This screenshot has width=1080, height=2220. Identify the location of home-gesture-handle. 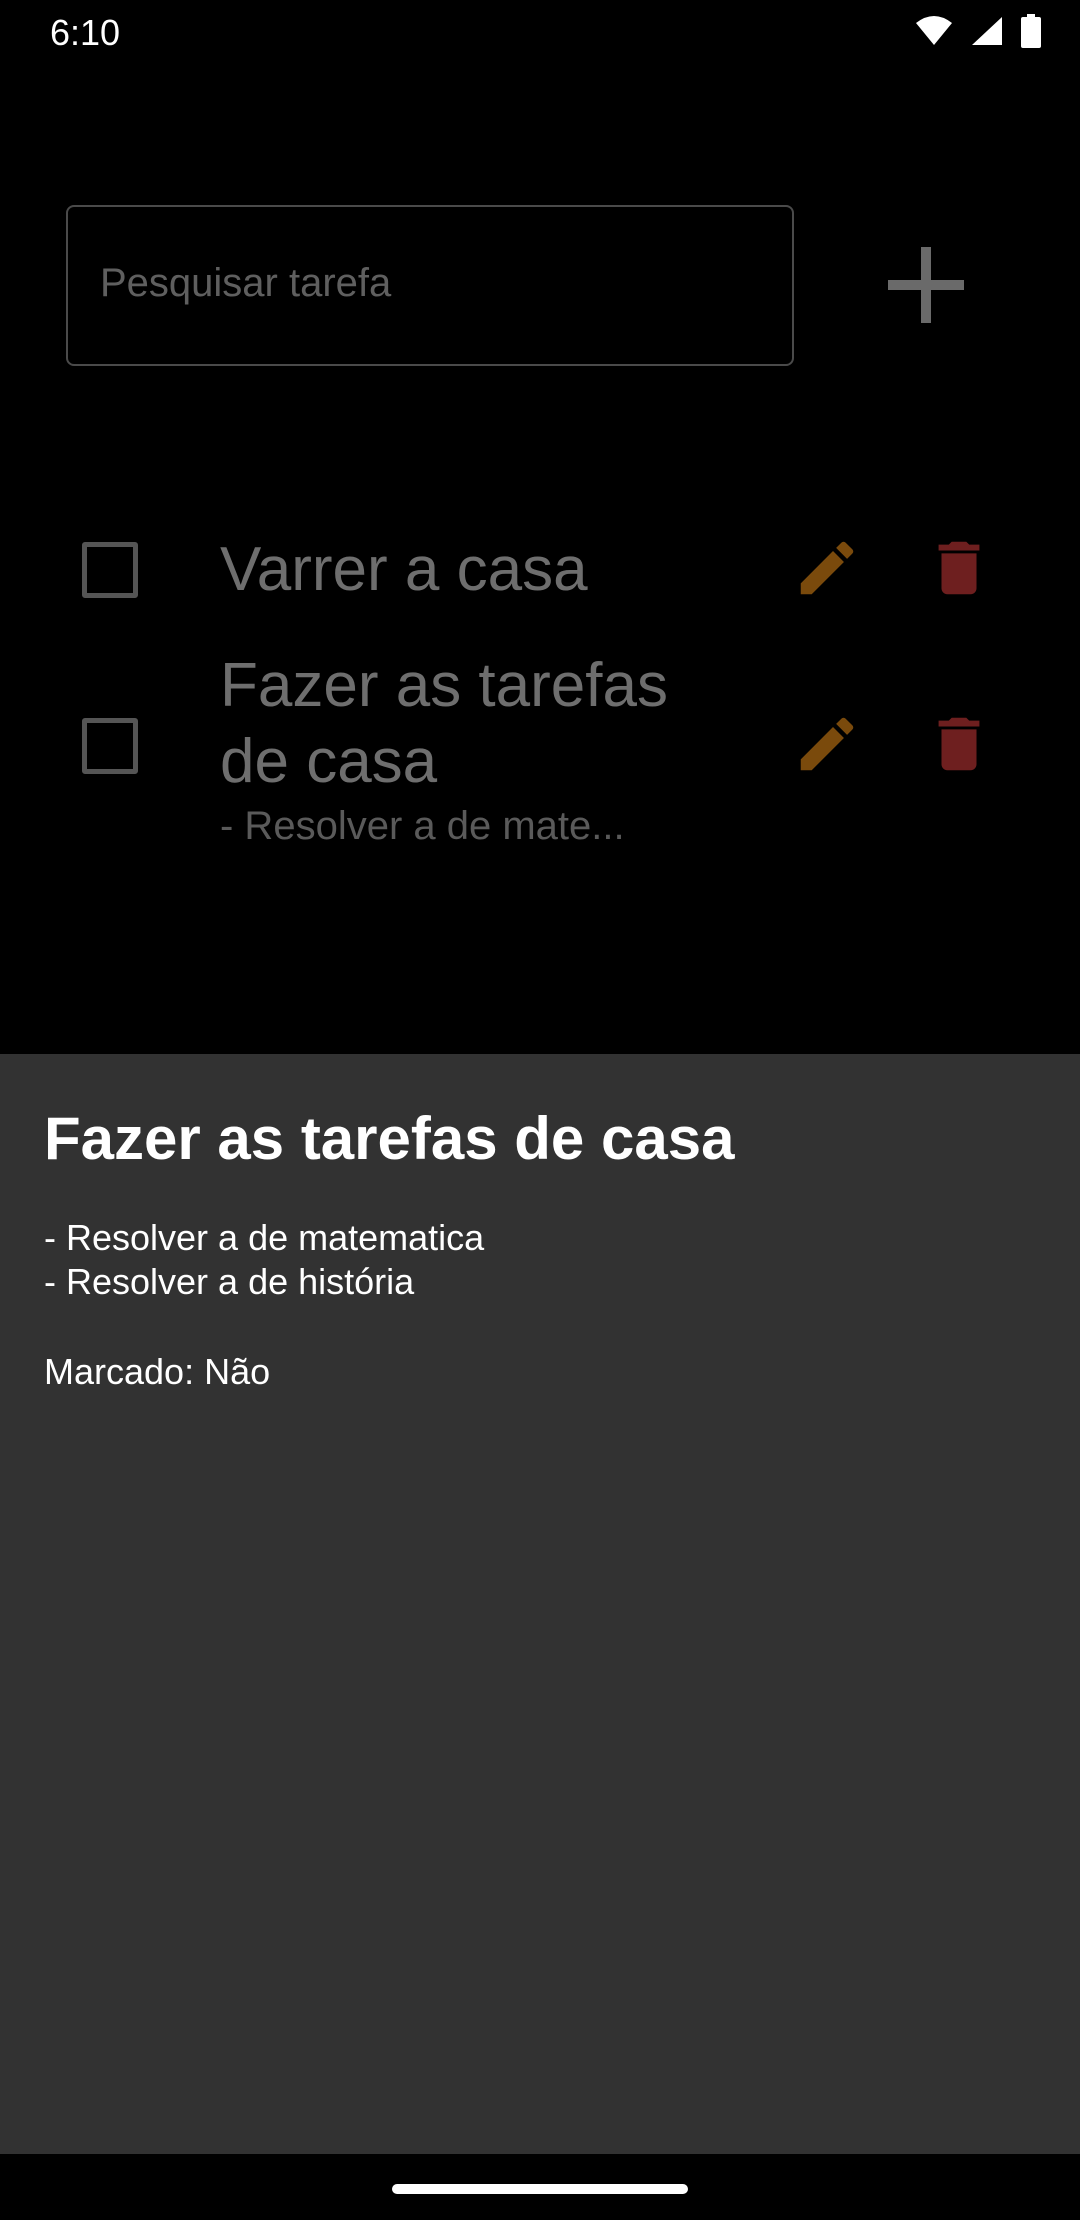
(540, 2189).